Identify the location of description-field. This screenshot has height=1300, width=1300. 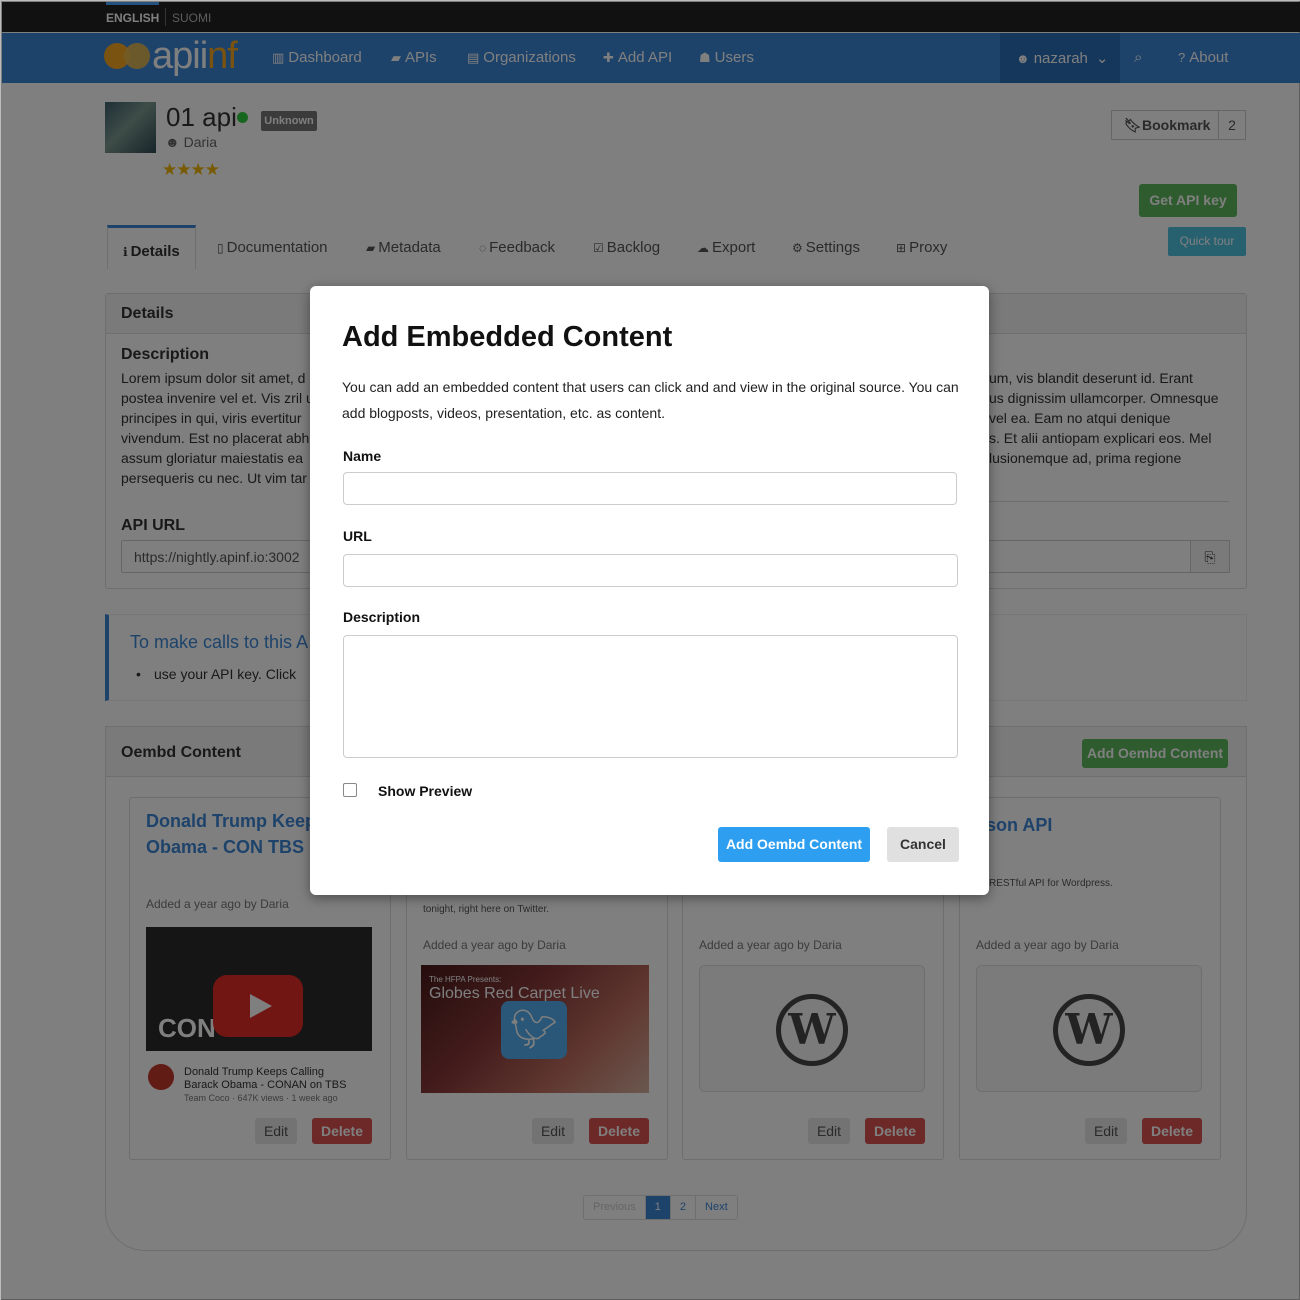
(650, 696).